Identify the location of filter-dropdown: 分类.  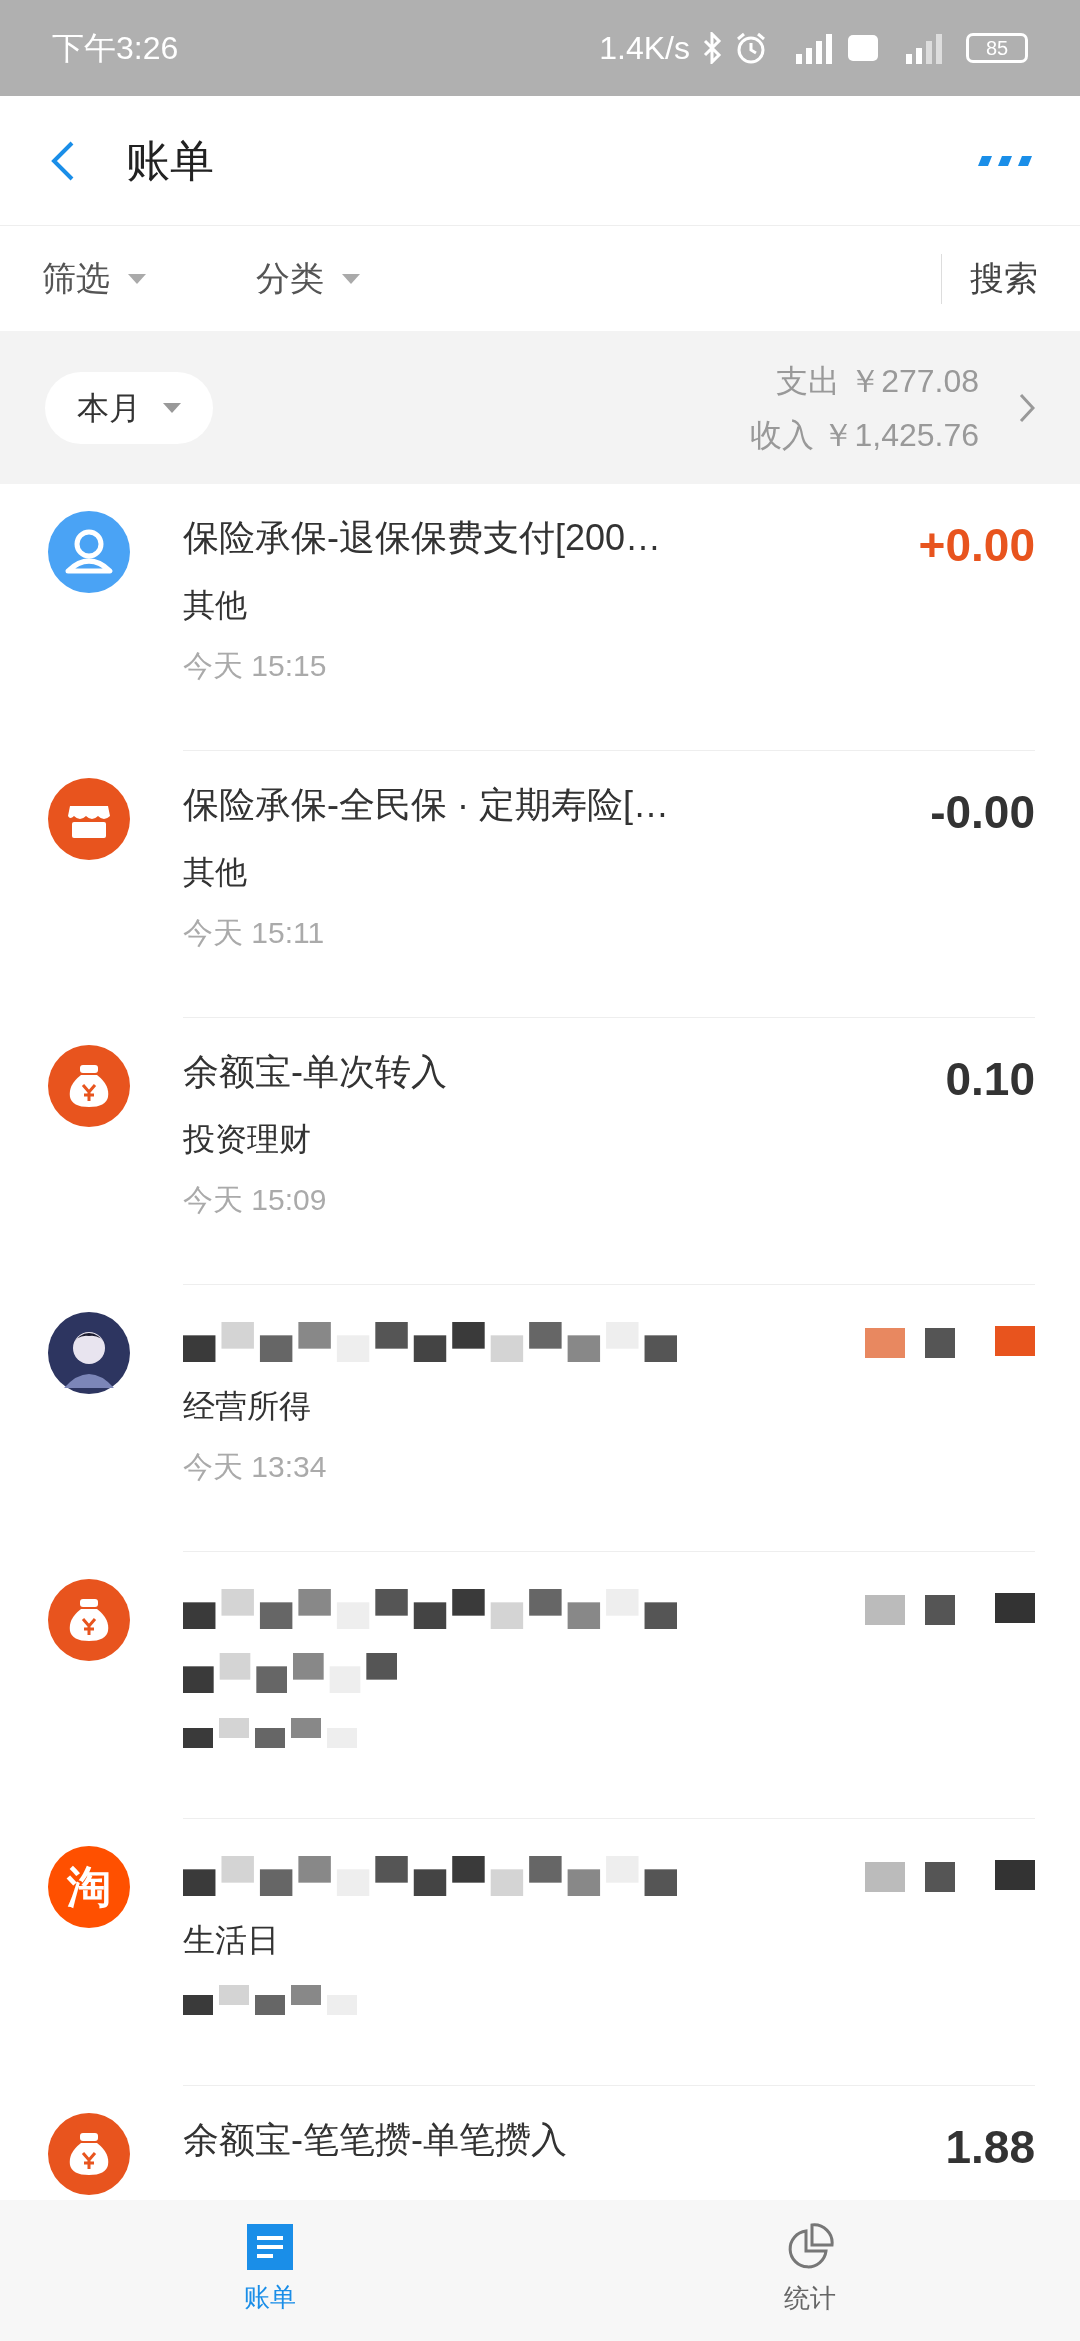
(308, 278).